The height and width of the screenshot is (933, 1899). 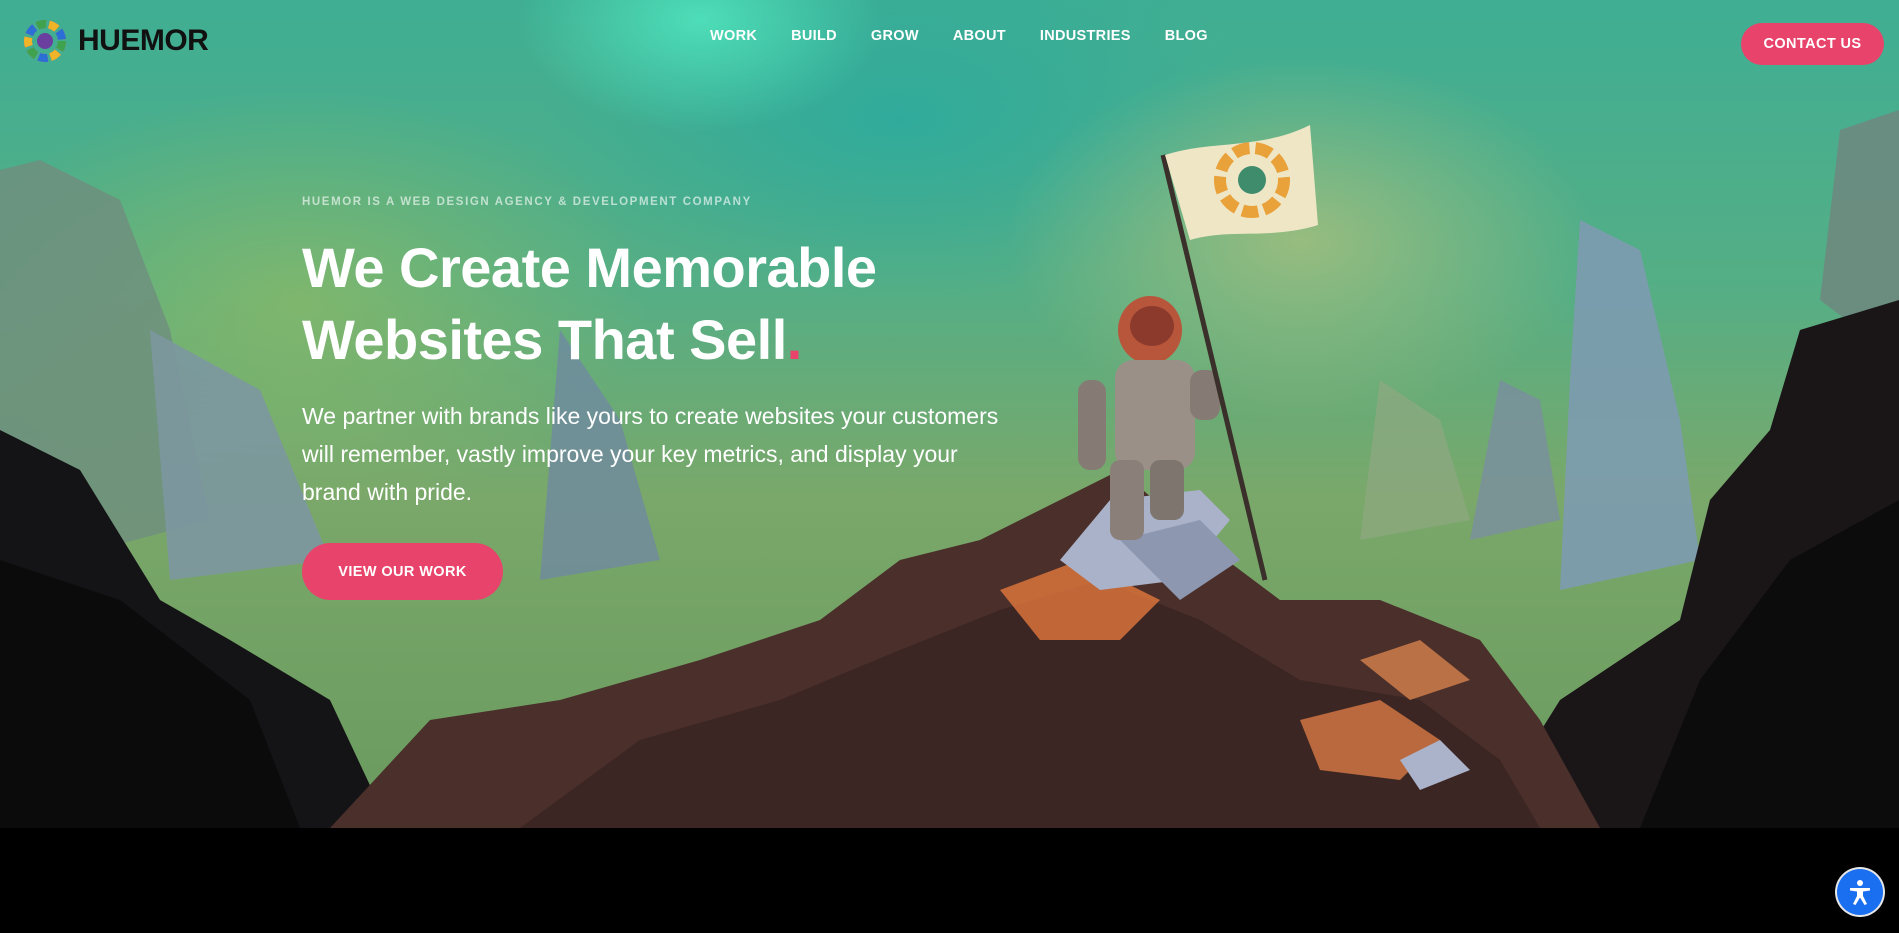 What do you see at coordinates (143, 40) in the screenshot?
I see `brand-name: HUEMOR` at bounding box center [143, 40].